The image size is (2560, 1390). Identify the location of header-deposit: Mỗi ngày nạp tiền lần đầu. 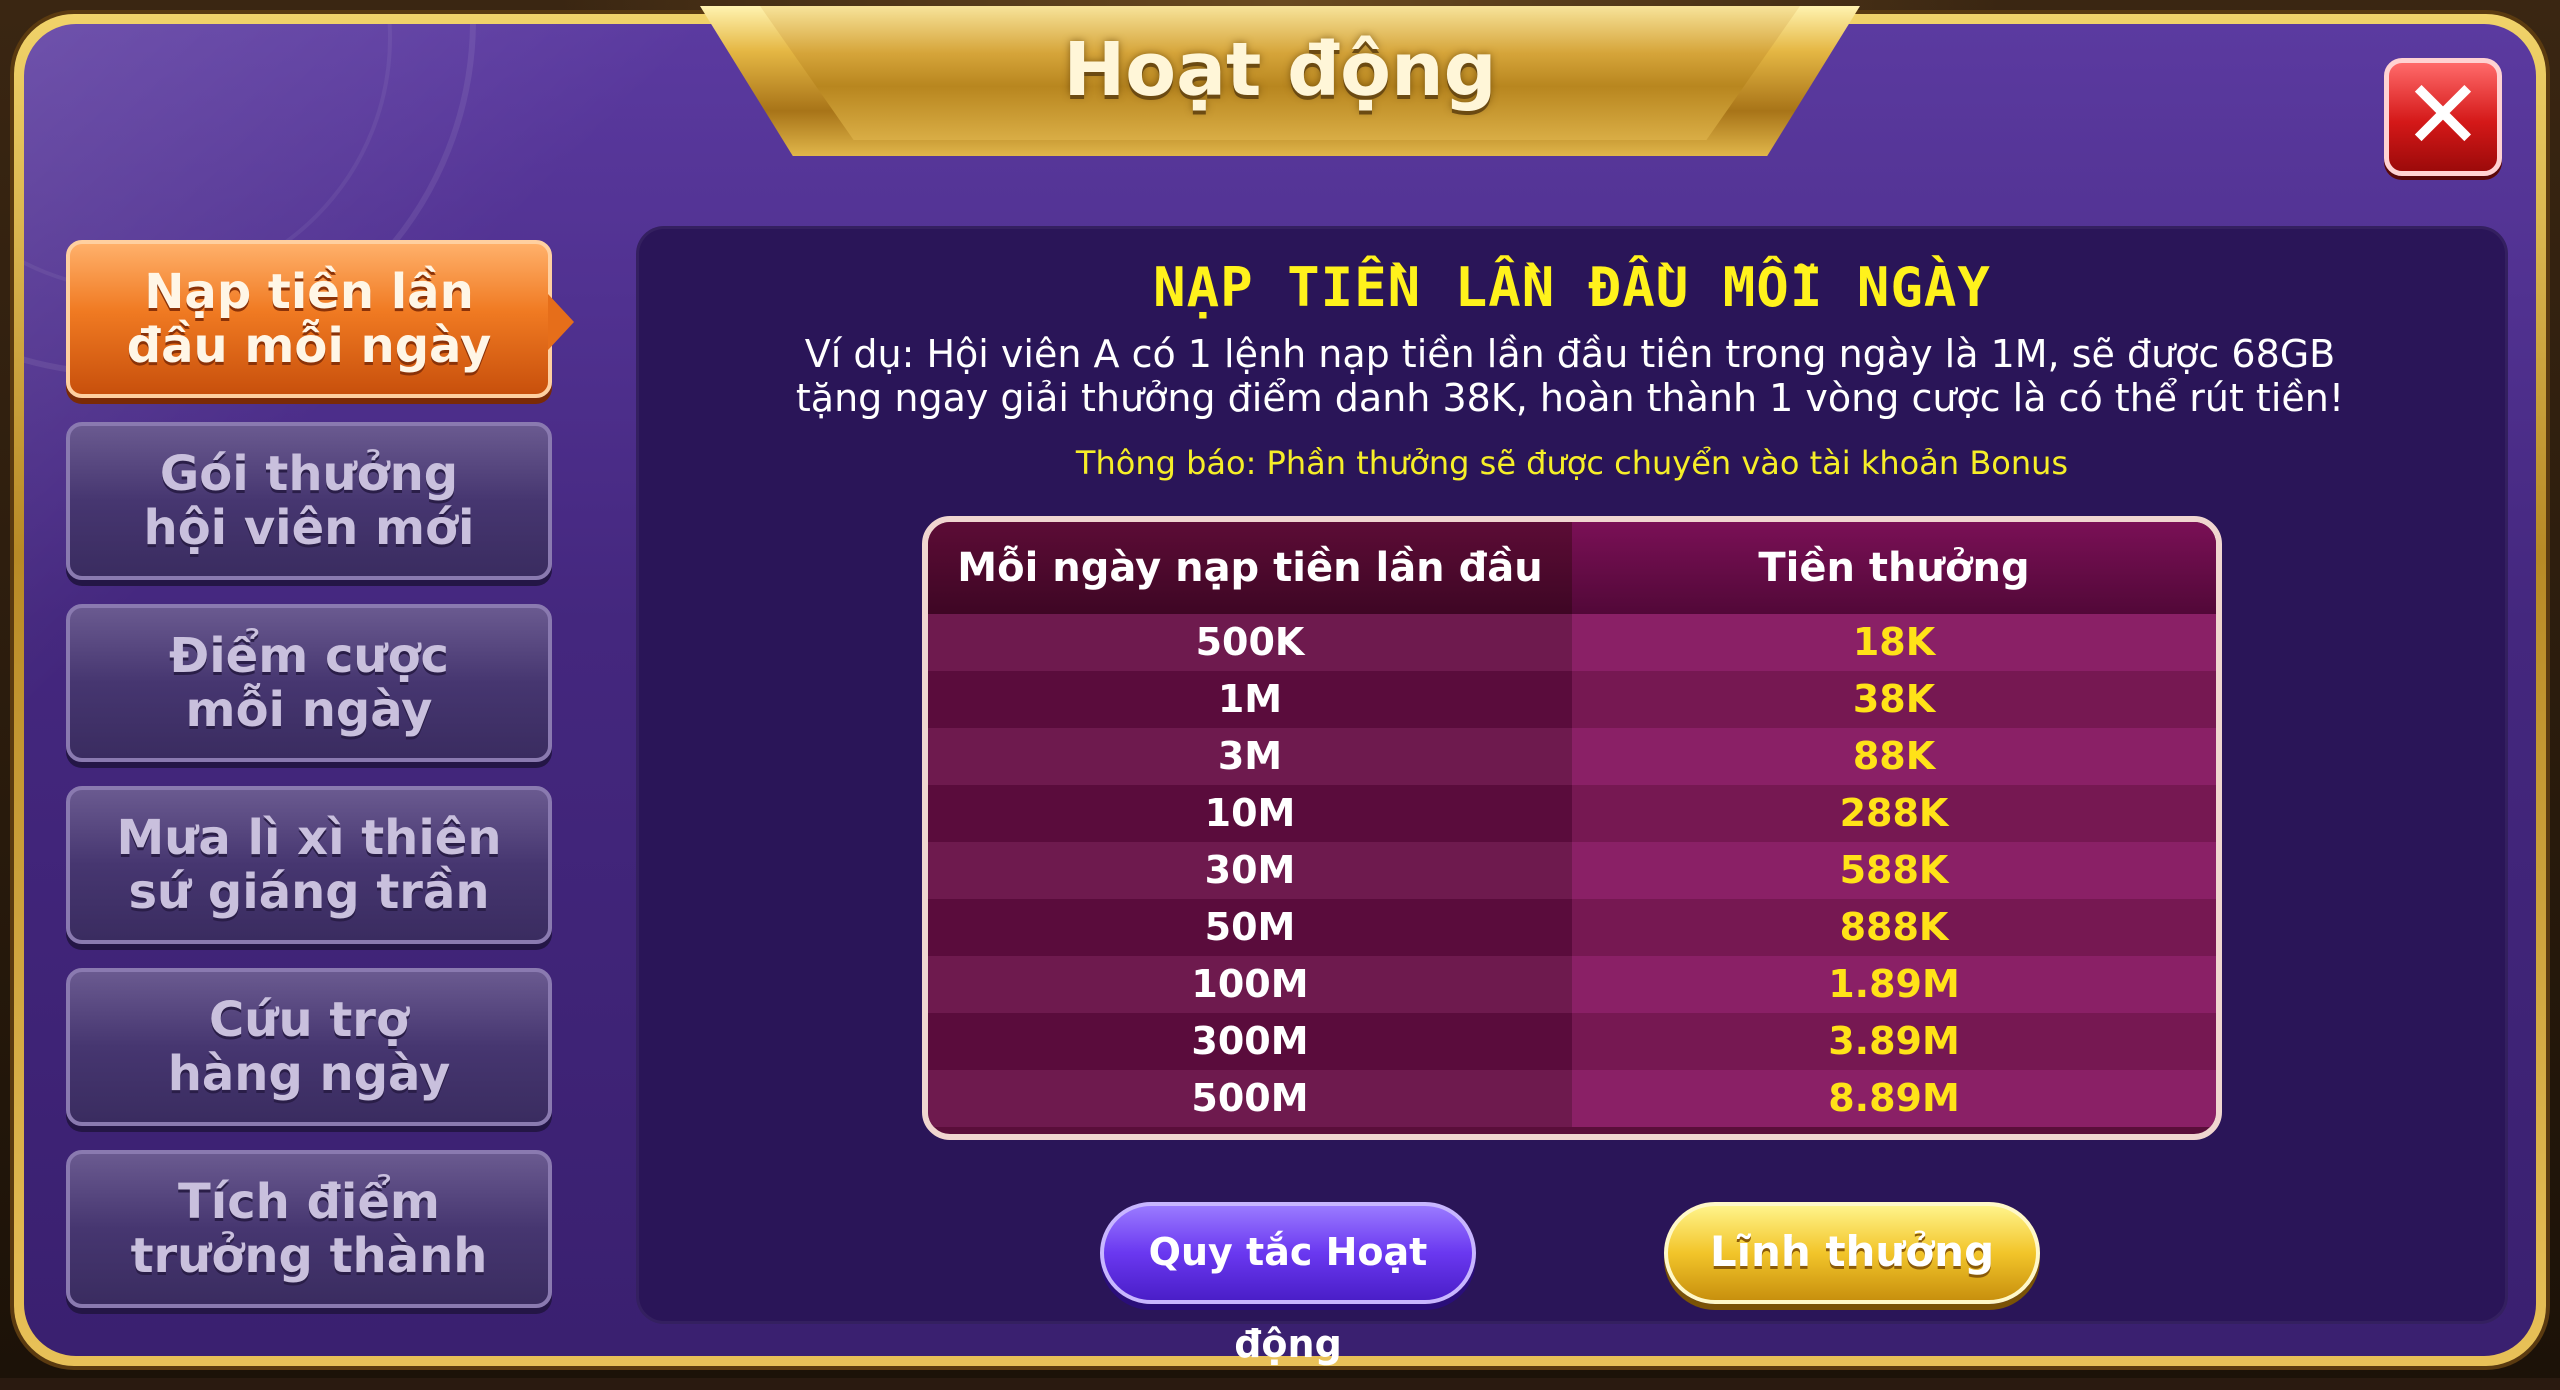
(1250, 568).